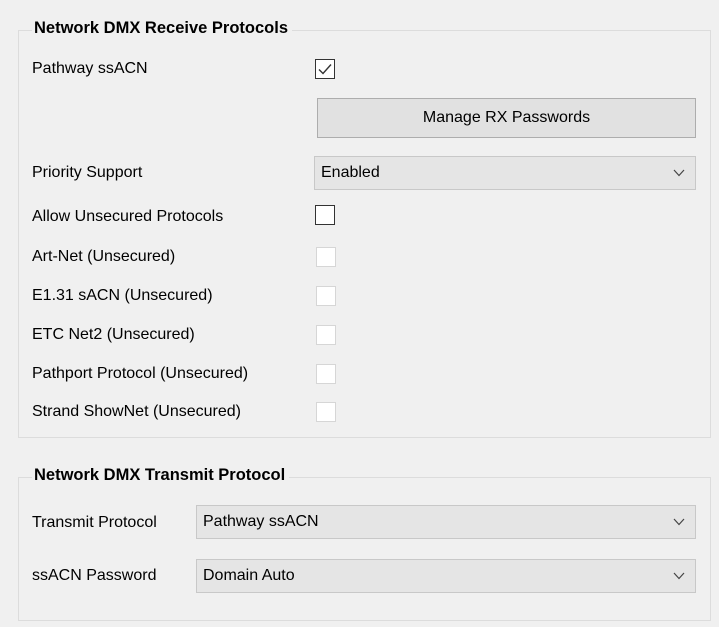 The image size is (719, 627). Describe the element at coordinates (325, 215) in the screenshot. I see `allow-unsecured-checkbox` at that location.